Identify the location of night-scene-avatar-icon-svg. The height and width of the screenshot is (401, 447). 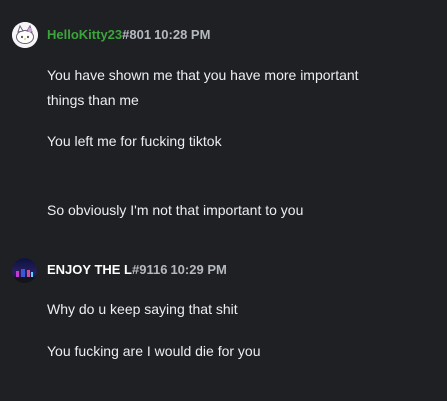
(24, 270).